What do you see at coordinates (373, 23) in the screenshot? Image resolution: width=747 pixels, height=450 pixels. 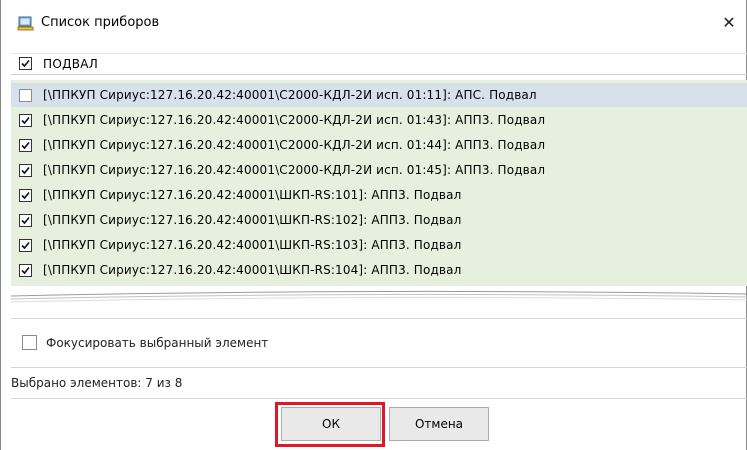 I see `title-bar: Список приборов ✕` at bounding box center [373, 23].